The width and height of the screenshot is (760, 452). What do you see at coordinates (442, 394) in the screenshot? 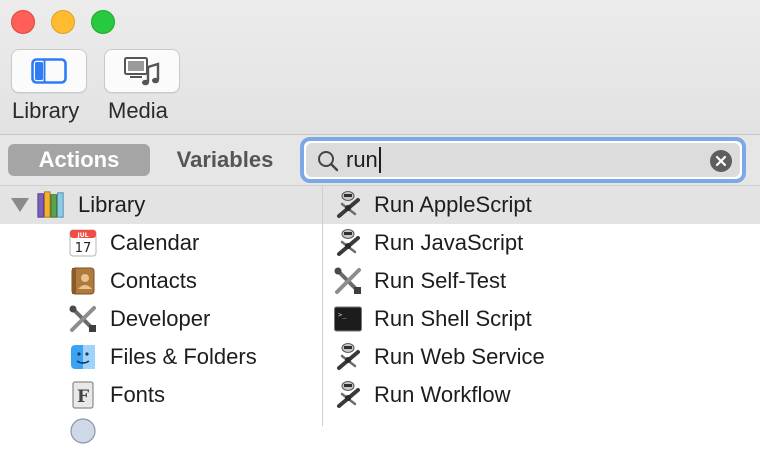
I see `result-label: Run Workflow` at bounding box center [442, 394].